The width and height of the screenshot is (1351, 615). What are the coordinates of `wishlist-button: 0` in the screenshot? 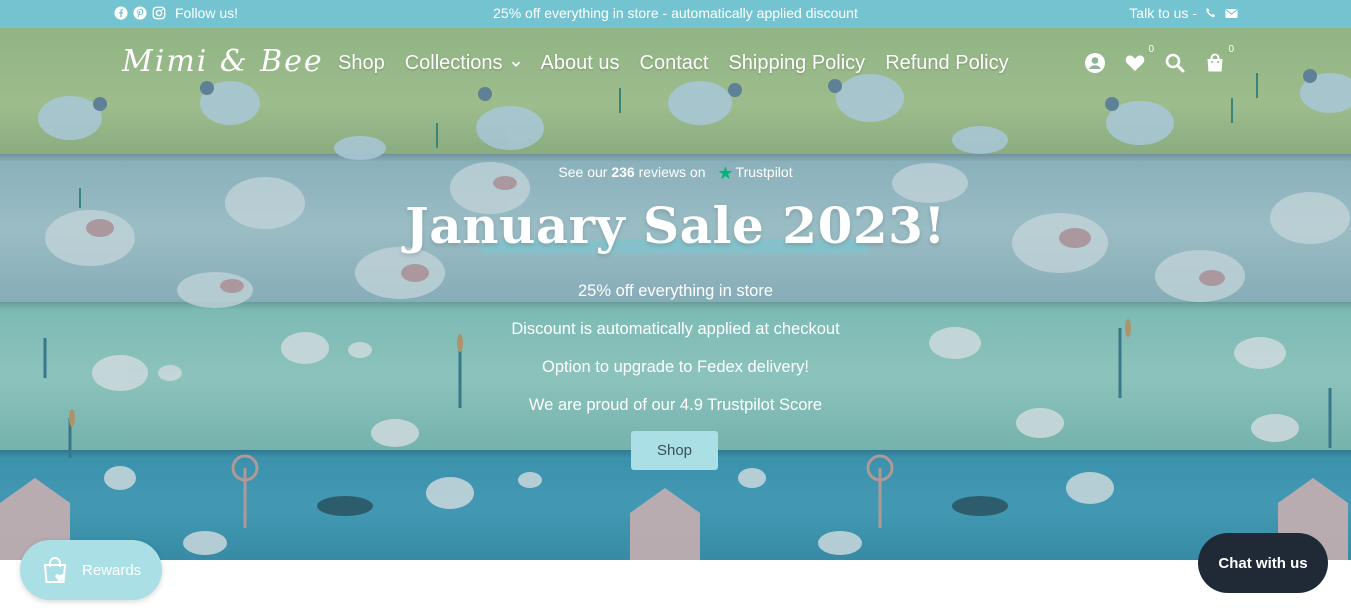 It's located at (1139, 59).